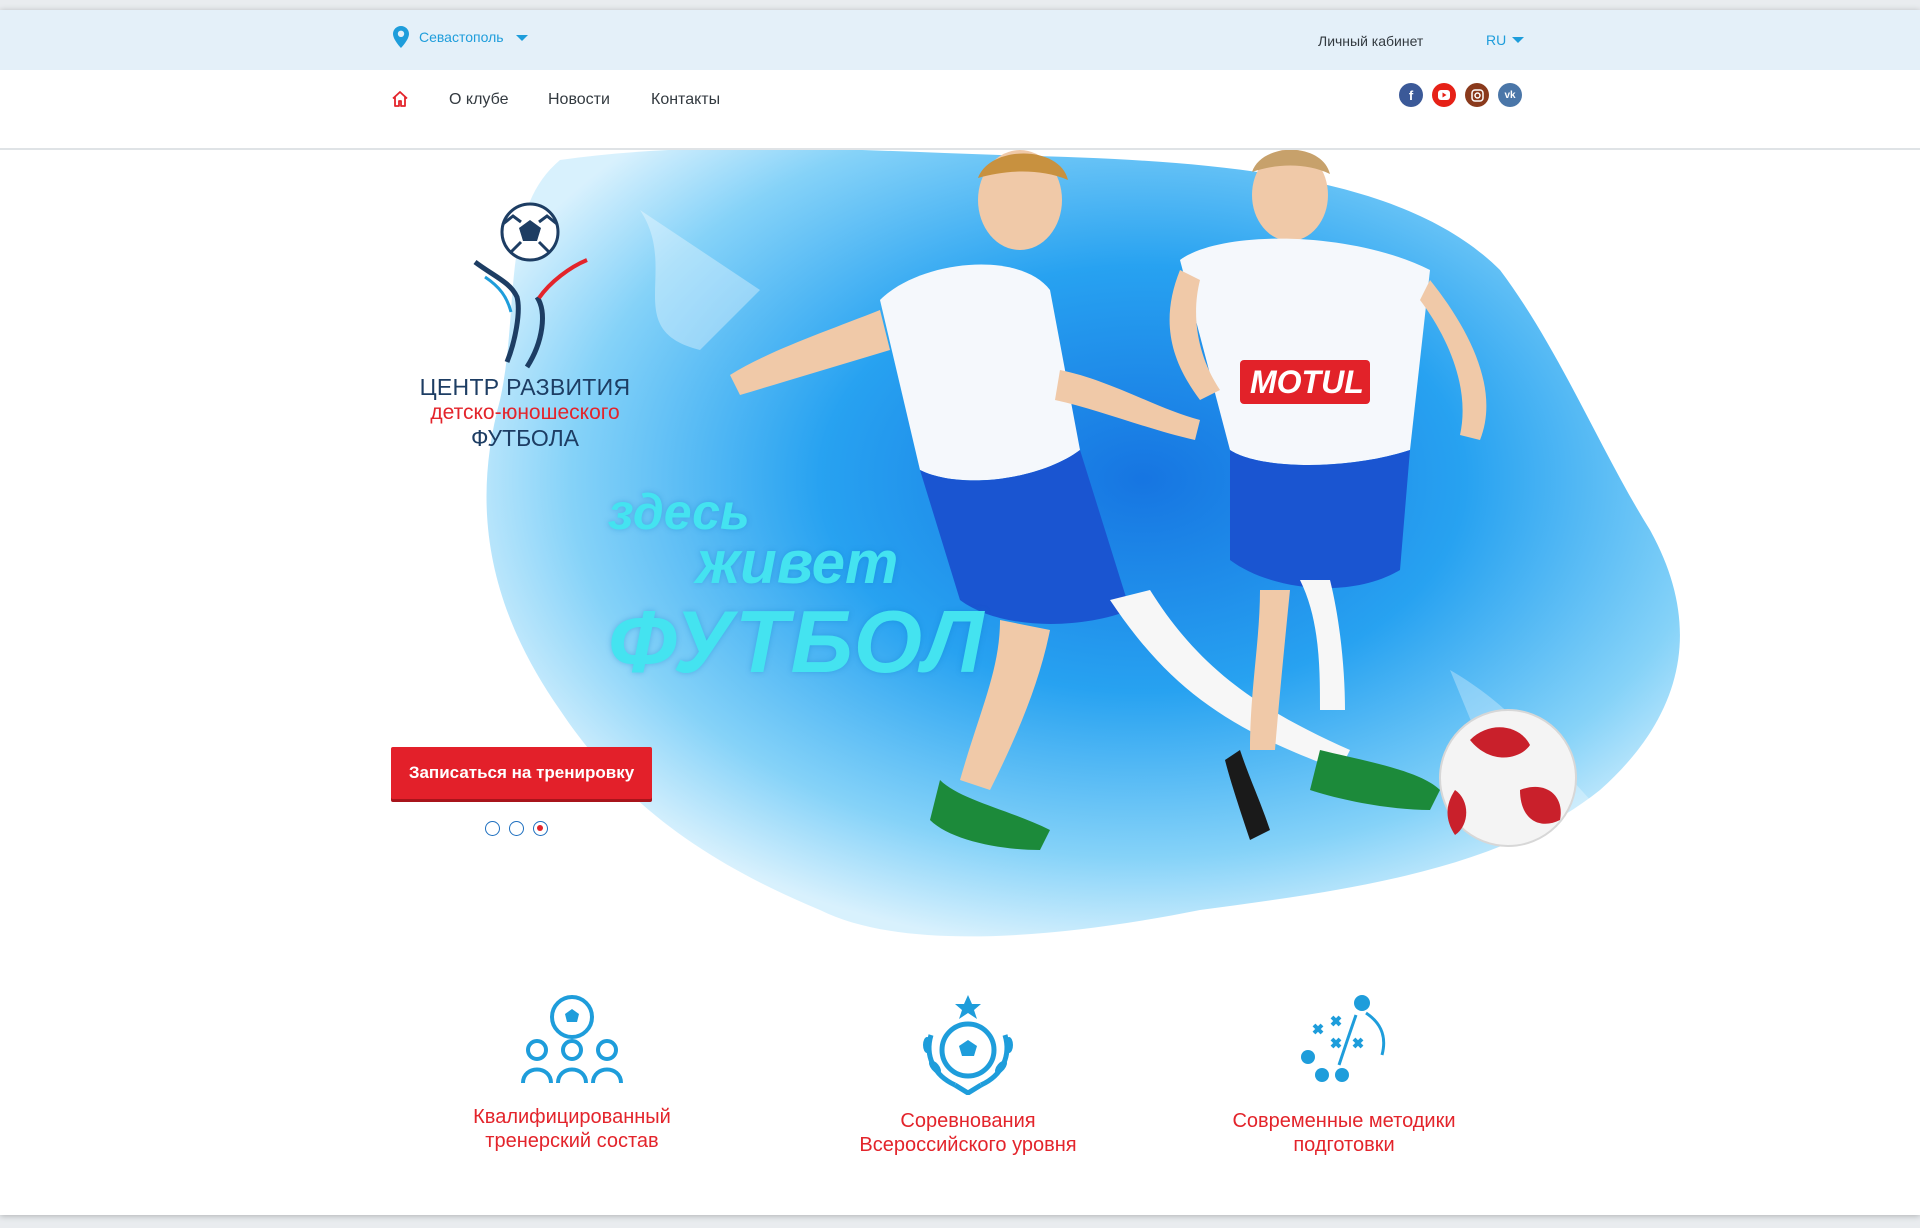 Image resolution: width=1920 pixels, height=1228 pixels. What do you see at coordinates (968, 1145) in the screenshot?
I see `feature-competitions-line-2: Всероссийского уровня` at bounding box center [968, 1145].